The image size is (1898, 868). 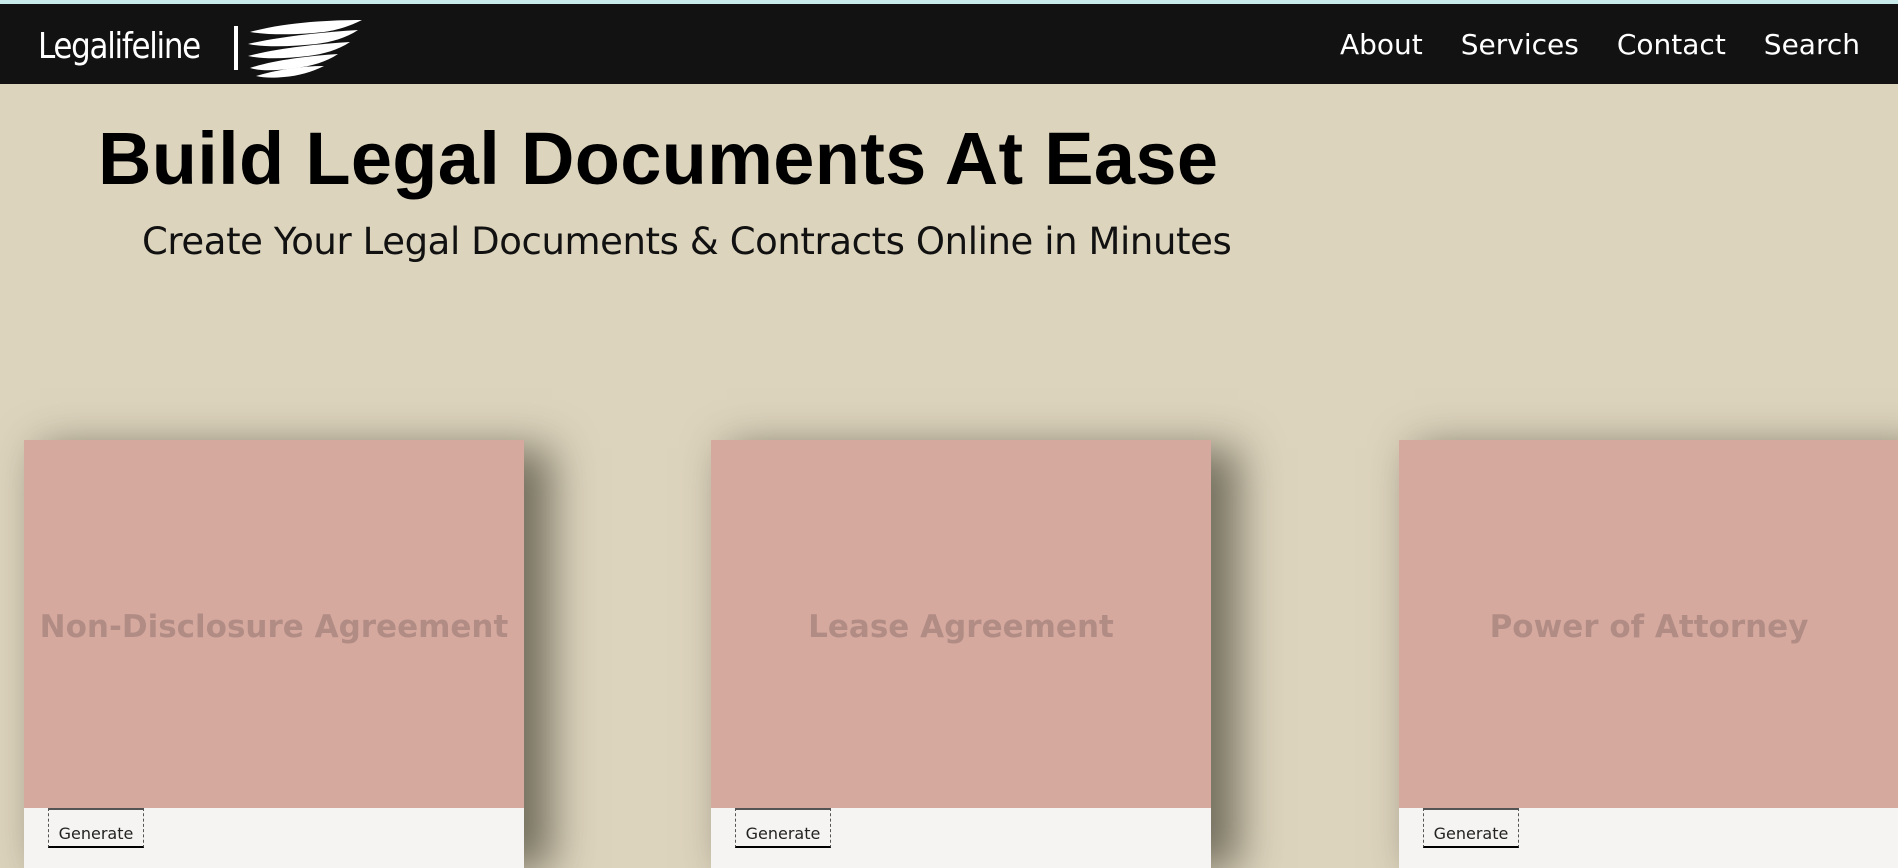 What do you see at coordinates (119, 46) in the screenshot?
I see `brand-name: Legalifeline` at bounding box center [119, 46].